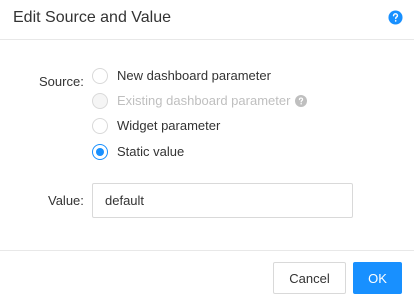  Describe the element at coordinates (309, 278) in the screenshot. I see `cancel-button: Cancel` at that location.